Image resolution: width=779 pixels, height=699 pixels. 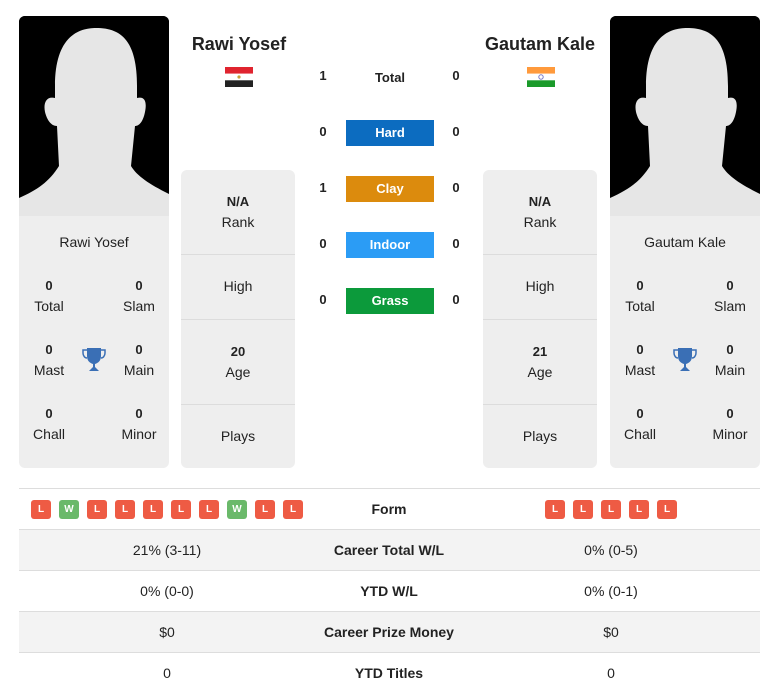 I want to click on h2h-total-label: Total, so click(x=390, y=77).